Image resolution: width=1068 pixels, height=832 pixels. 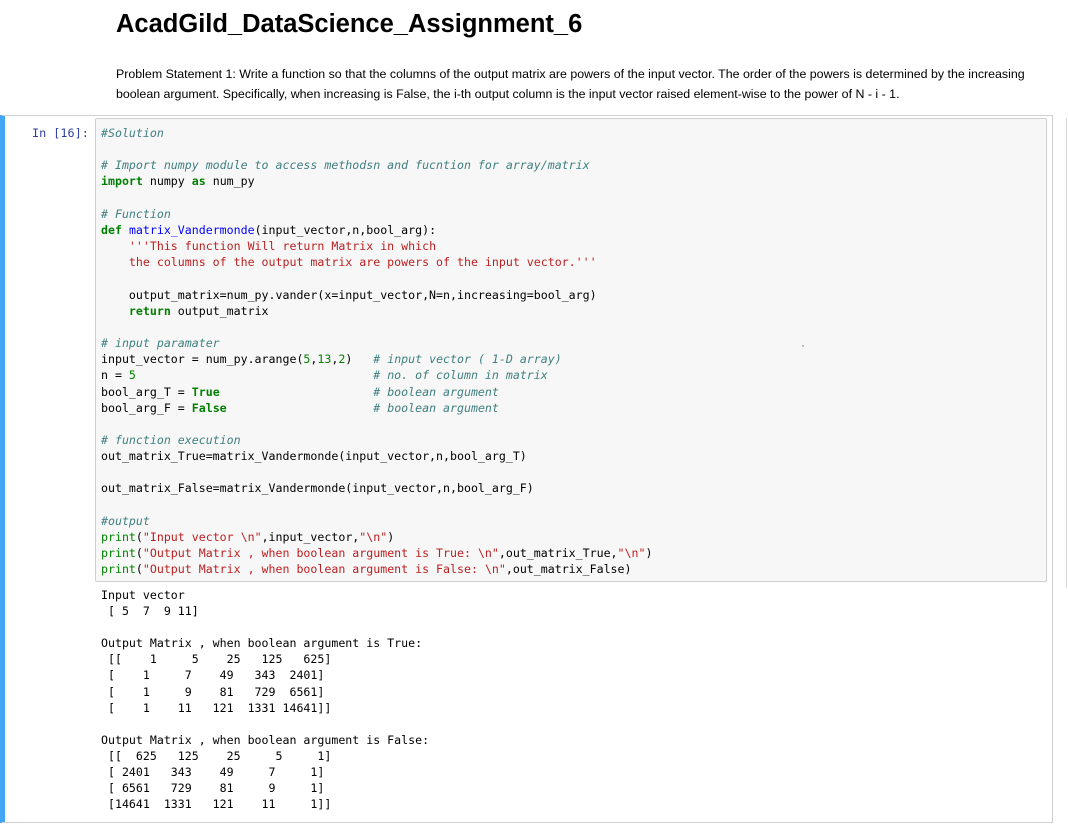 What do you see at coordinates (213, 772) in the screenshot?
I see `output-line: [ 2401 343 49 7 1]` at bounding box center [213, 772].